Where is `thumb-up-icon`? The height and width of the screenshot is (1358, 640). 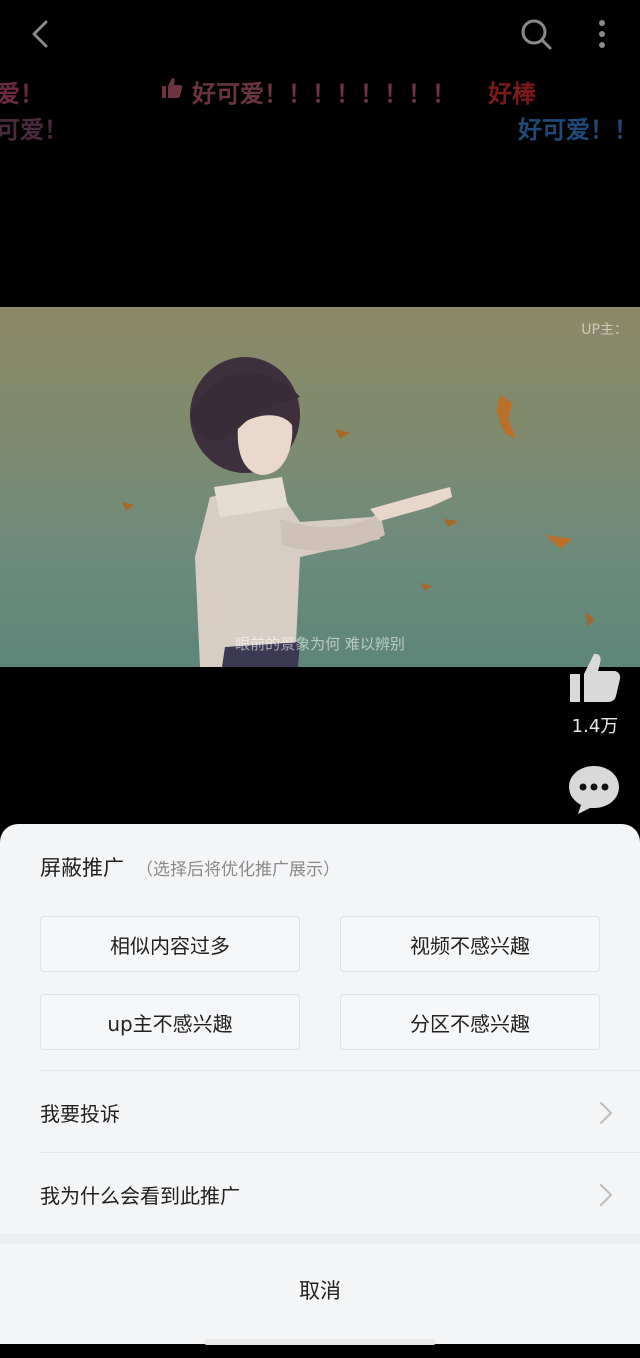 thumb-up-icon is located at coordinates (172, 88).